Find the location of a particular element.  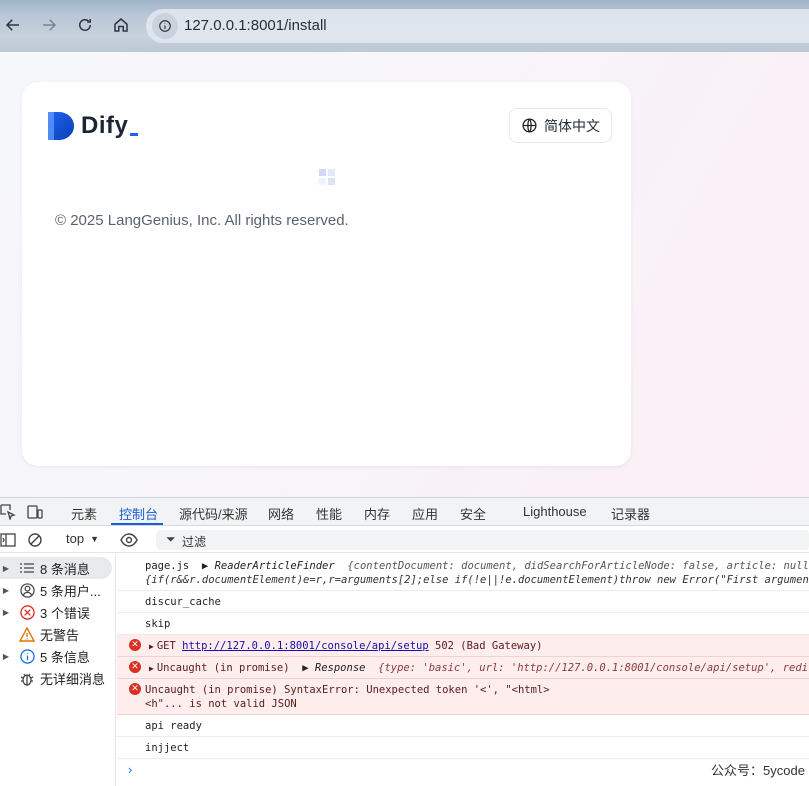

console-log-line: discur_cache is located at coordinates (463, 602).